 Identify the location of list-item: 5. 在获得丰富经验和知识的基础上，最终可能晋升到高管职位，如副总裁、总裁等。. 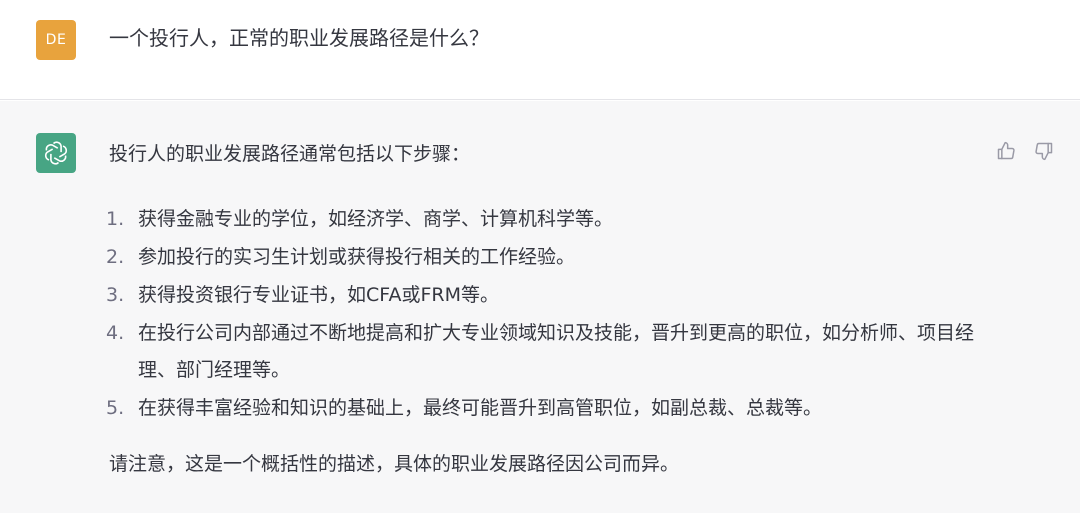
(547, 408).